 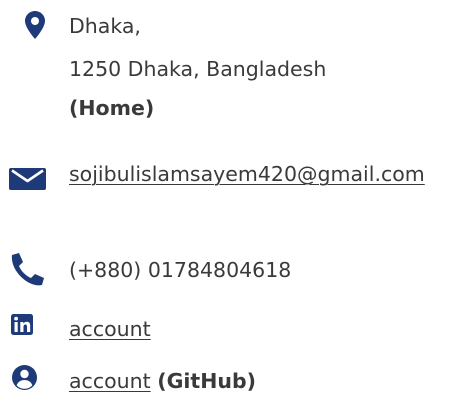 I want to click on github-account-link: account, so click(x=110, y=381).